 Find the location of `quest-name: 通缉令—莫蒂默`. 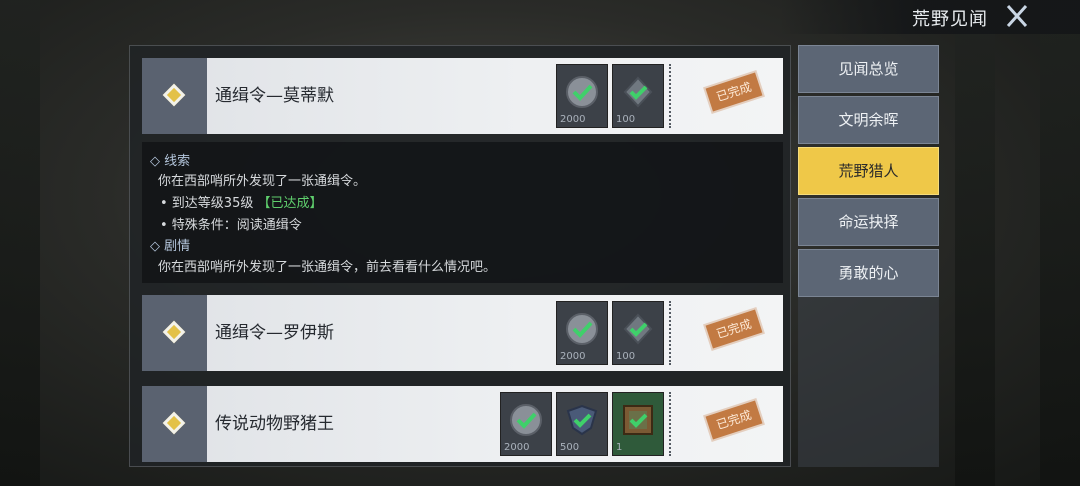

quest-name: 通缉令—莫蒂默 is located at coordinates (274, 96).